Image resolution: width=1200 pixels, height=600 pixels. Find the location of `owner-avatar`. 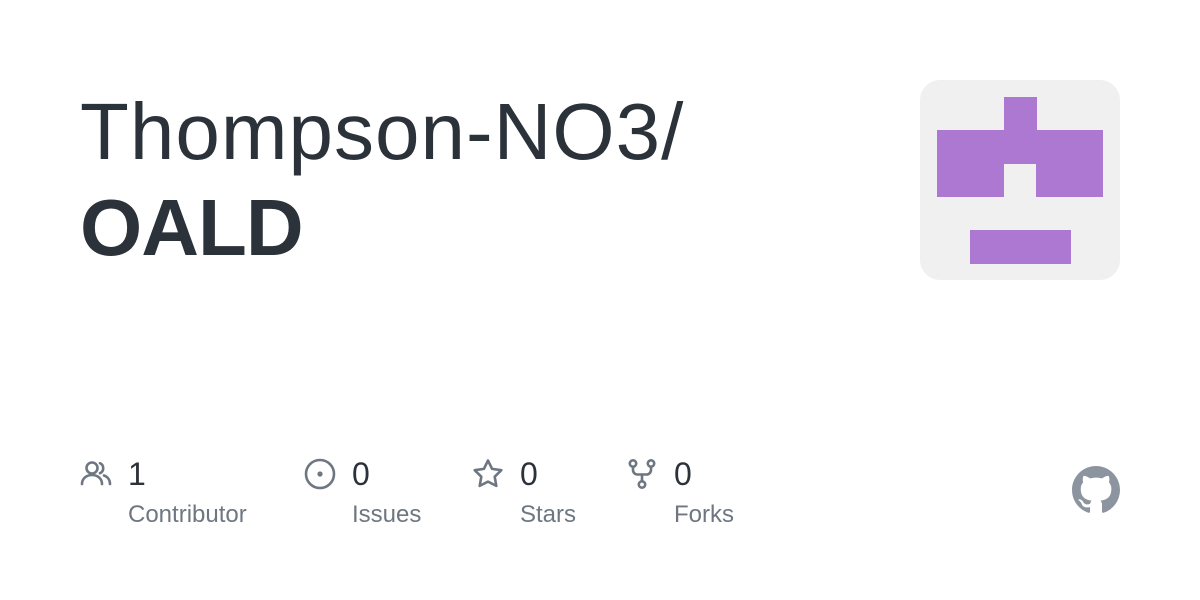

owner-avatar is located at coordinates (1020, 180).